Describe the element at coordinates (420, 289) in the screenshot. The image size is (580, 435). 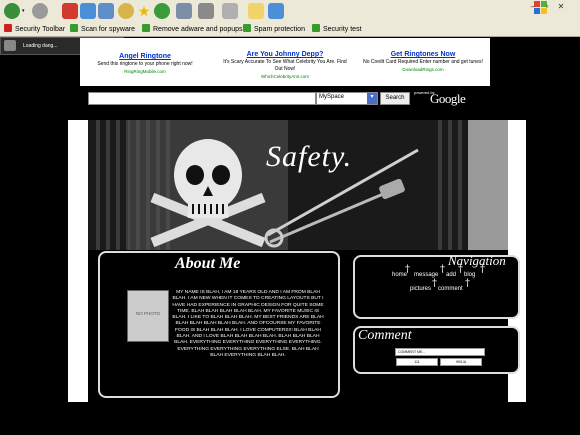
I see `nav-link-pictures: pictures` at that location.